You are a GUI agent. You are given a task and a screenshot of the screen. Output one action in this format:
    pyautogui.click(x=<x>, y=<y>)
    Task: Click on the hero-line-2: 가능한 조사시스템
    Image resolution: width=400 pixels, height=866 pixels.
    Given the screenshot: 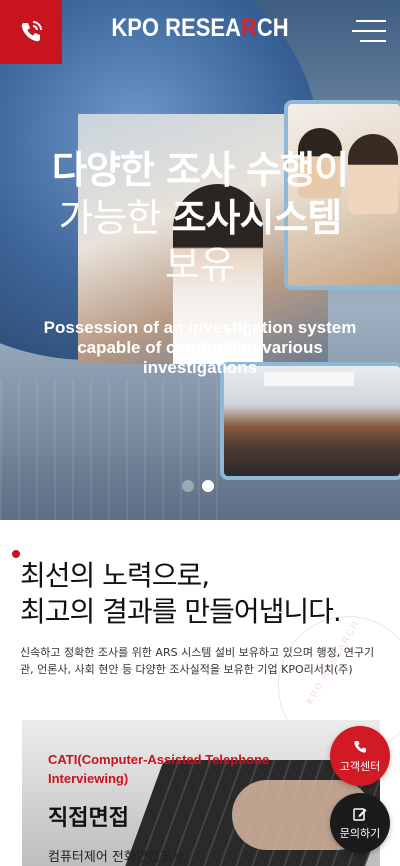 What is the action you would take?
    pyautogui.click(x=200, y=218)
    